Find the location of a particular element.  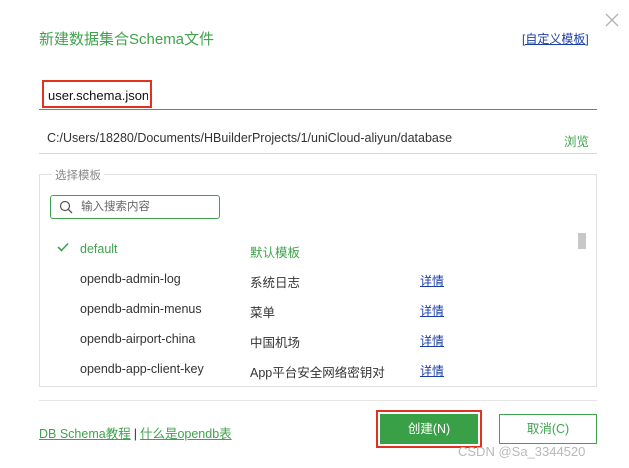

file-name-highlight is located at coordinates (97, 94).